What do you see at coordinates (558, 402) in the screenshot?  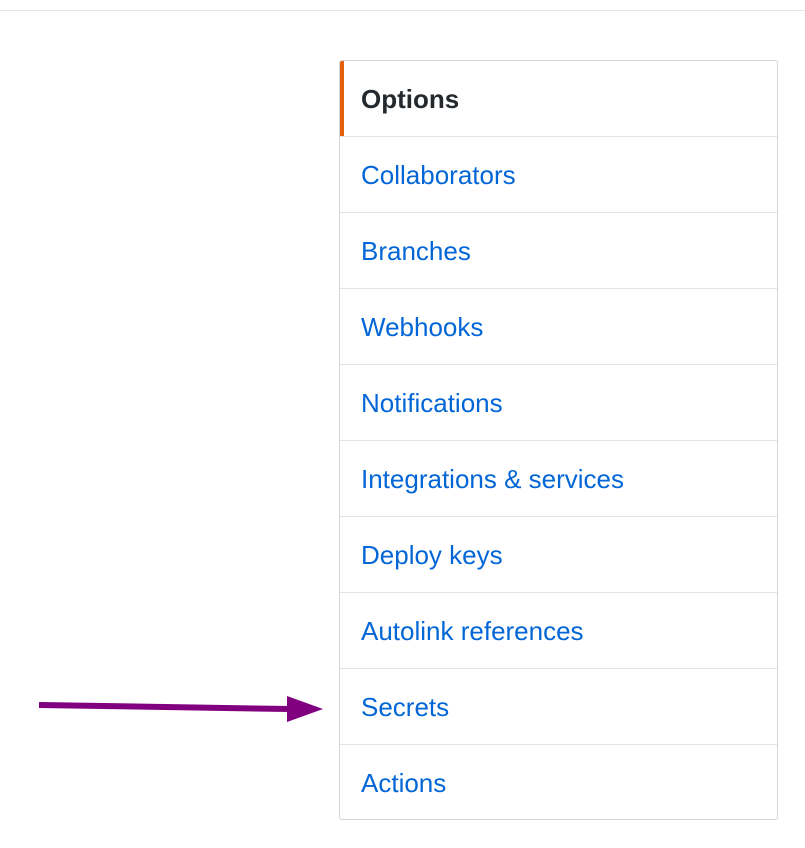 I see `menu-item-notifications: Notifications` at bounding box center [558, 402].